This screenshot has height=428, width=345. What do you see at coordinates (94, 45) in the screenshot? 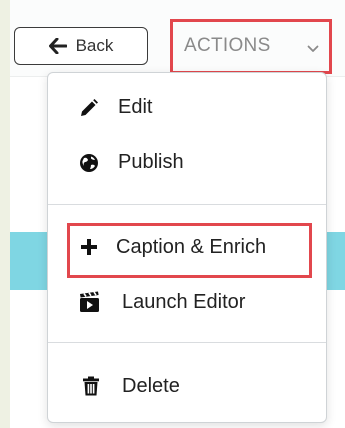
I see `back-button-label: Back` at bounding box center [94, 45].